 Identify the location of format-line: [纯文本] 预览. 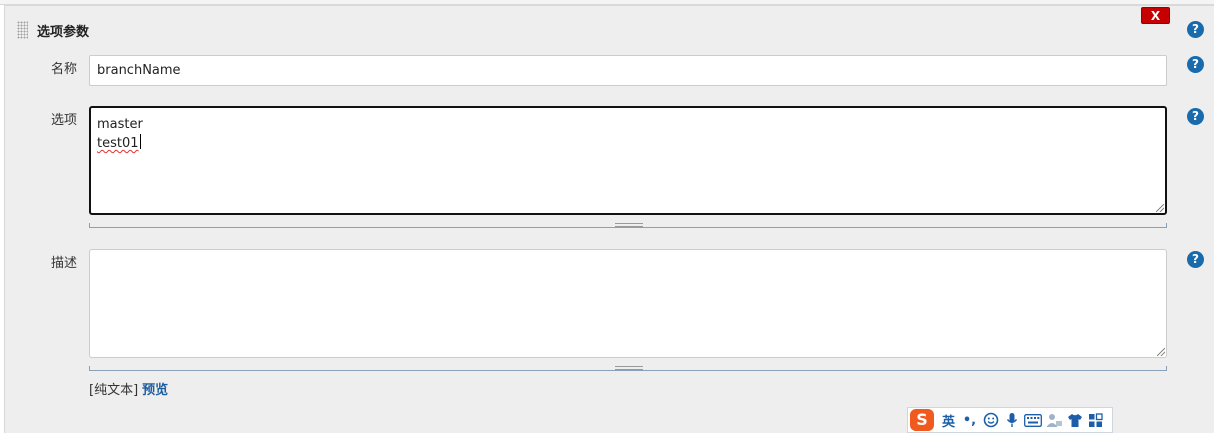
(128, 388).